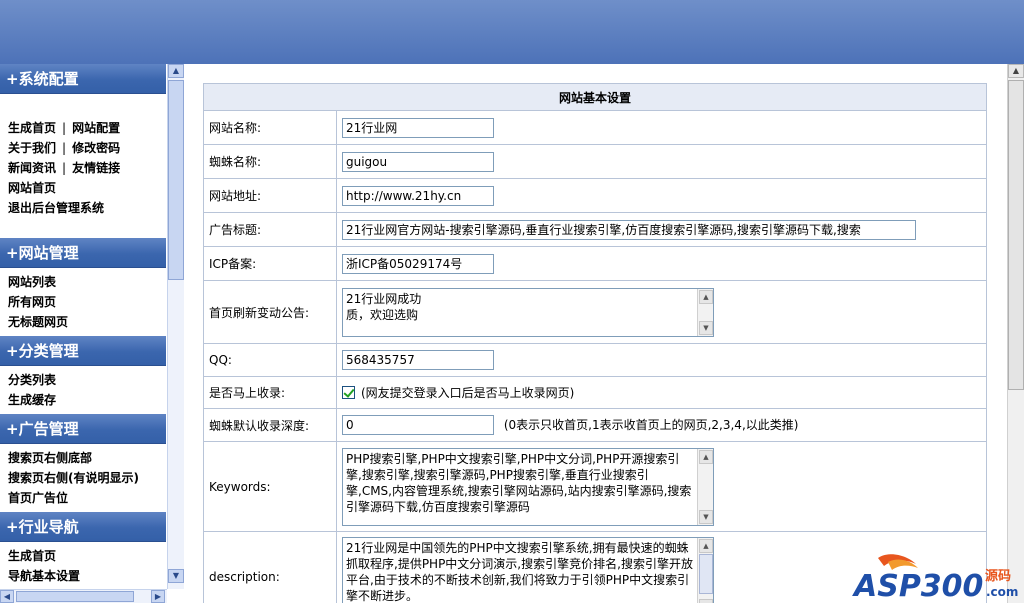  What do you see at coordinates (44, 576) in the screenshot?
I see `menu-link: 导航基本设置` at bounding box center [44, 576].